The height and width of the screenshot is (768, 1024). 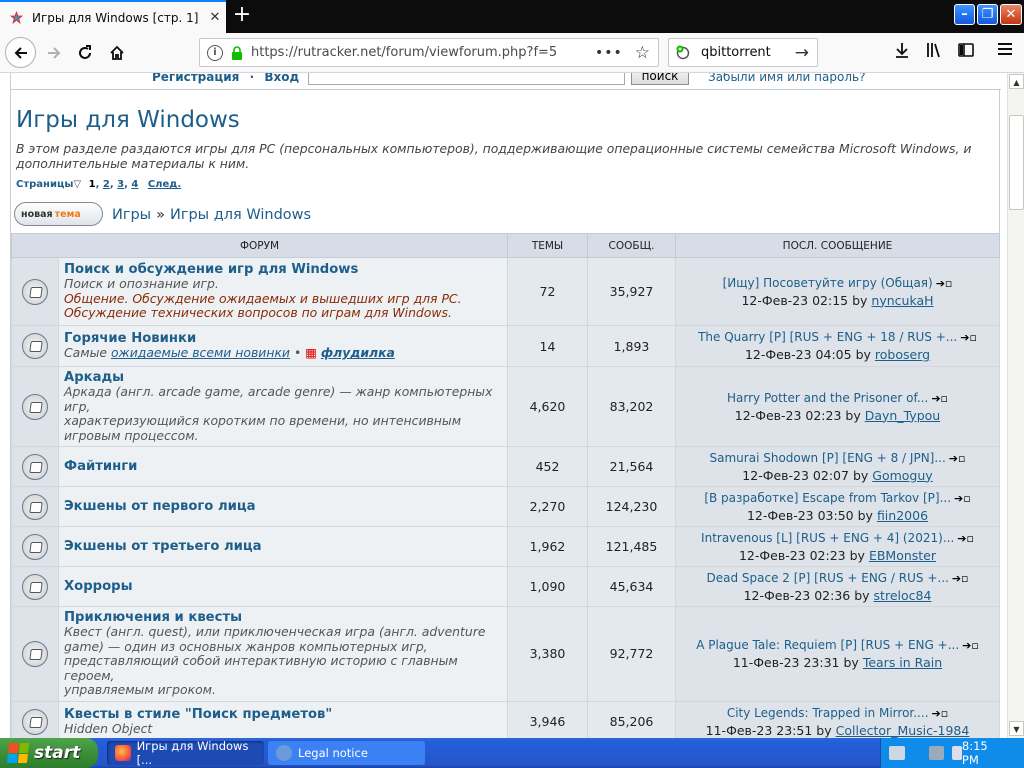 What do you see at coordinates (237, 52) in the screenshot?
I see `lock-icon` at bounding box center [237, 52].